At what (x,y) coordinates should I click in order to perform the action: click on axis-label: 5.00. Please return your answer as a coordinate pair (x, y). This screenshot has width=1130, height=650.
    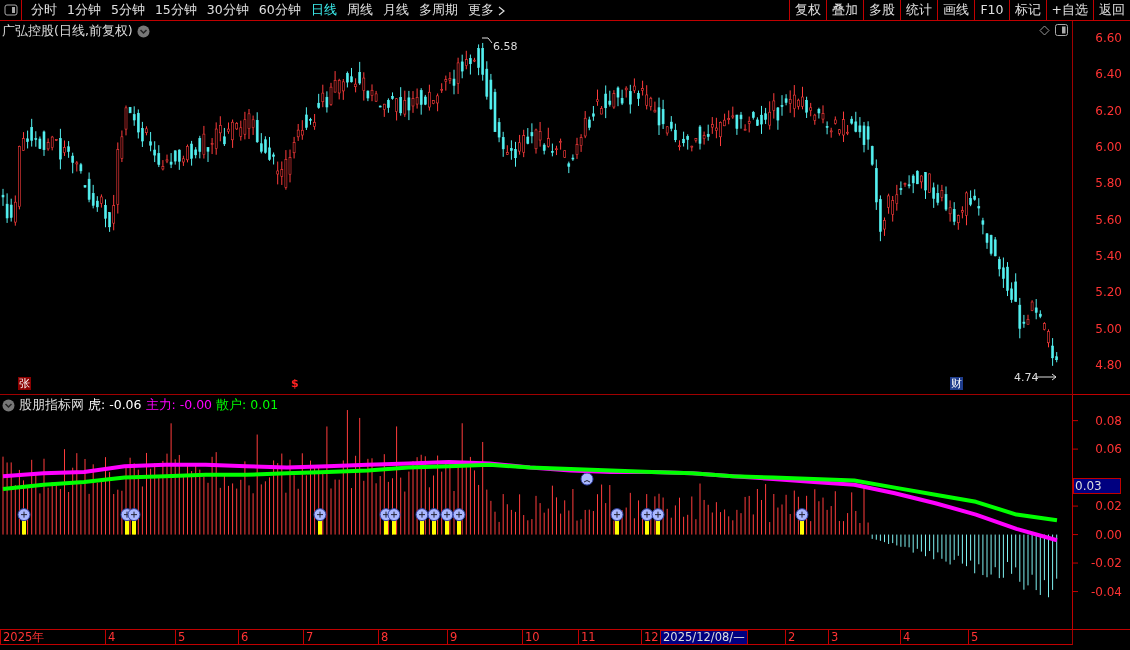
    Looking at the image, I should click on (1108, 329).